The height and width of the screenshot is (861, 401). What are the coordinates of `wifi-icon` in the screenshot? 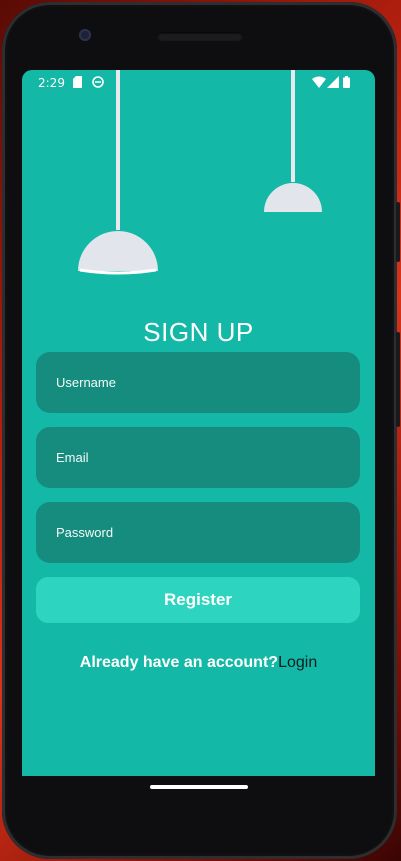 It's located at (319, 82).